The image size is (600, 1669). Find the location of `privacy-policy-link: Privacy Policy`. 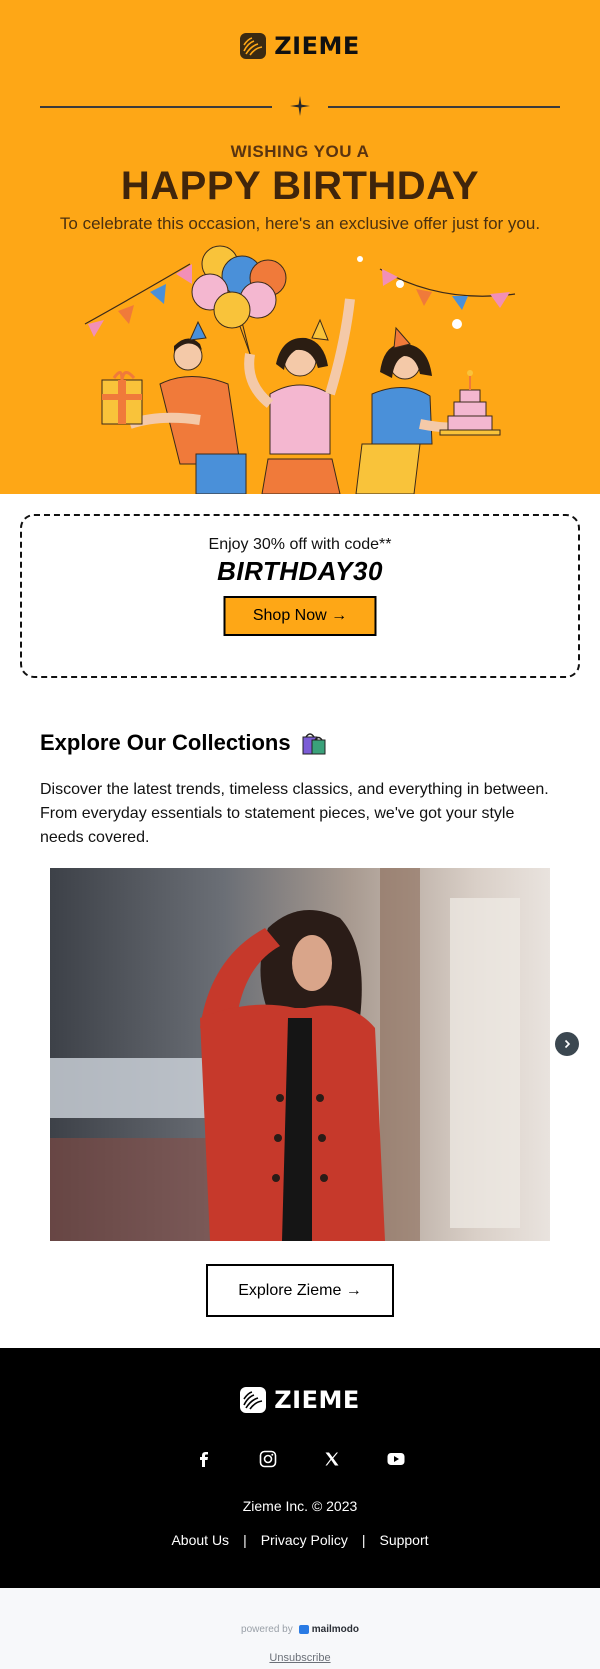

privacy-policy-link: Privacy Policy is located at coordinates (304, 1540).